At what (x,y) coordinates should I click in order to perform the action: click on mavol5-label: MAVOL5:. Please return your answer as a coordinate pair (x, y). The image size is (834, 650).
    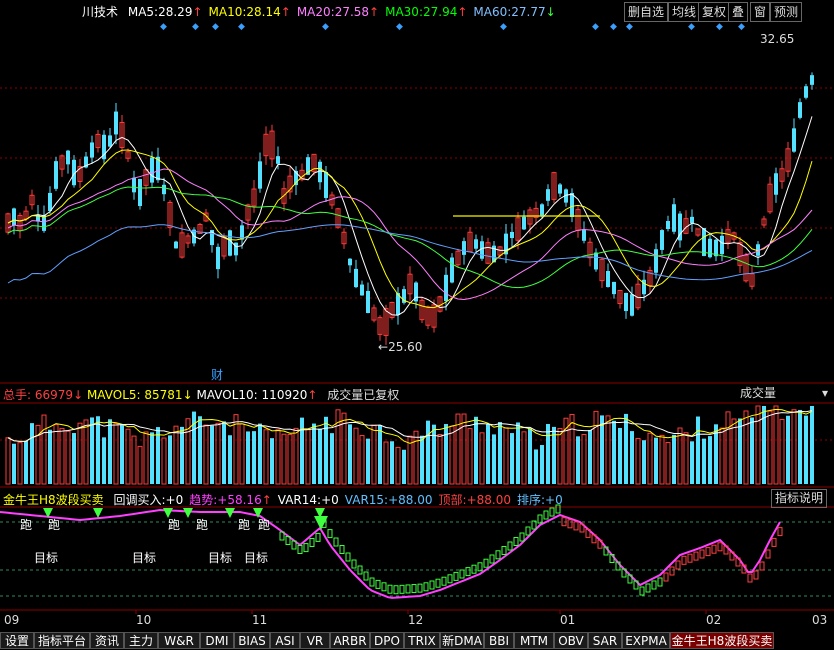
    Looking at the image, I should click on (113, 395).